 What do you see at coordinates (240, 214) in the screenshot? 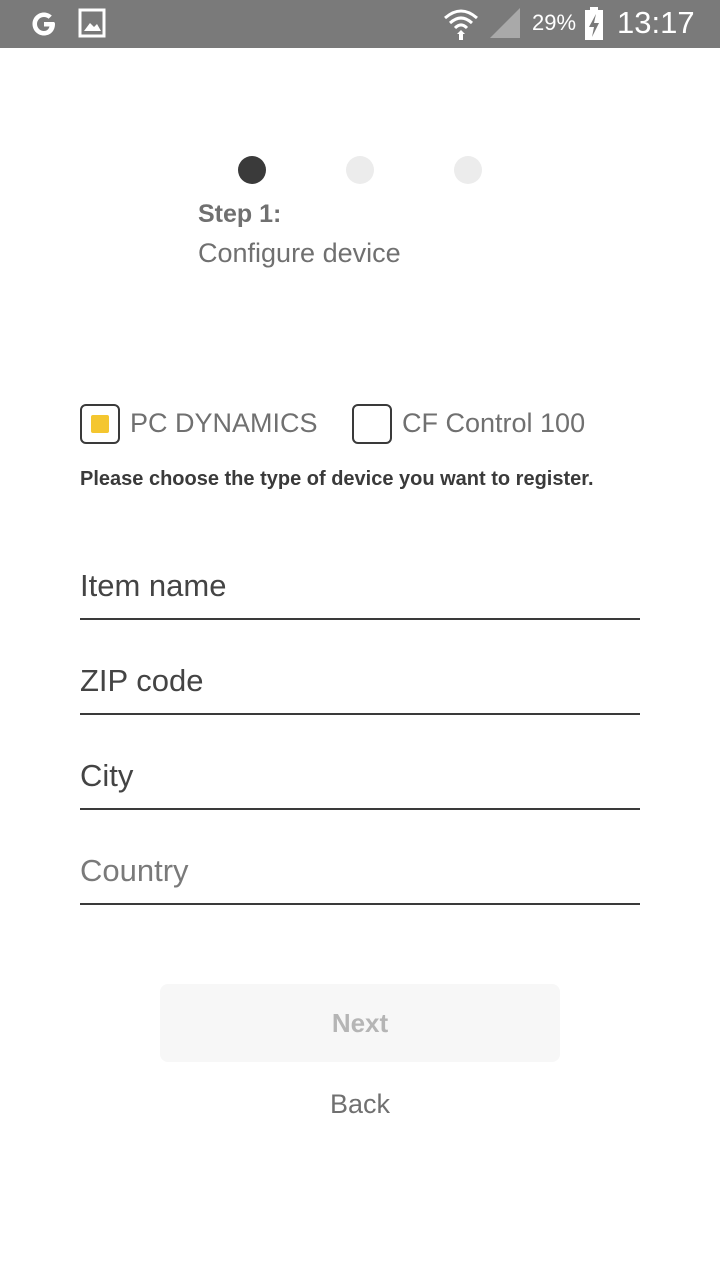
I see `step-title: Step 1:` at bounding box center [240, 214].